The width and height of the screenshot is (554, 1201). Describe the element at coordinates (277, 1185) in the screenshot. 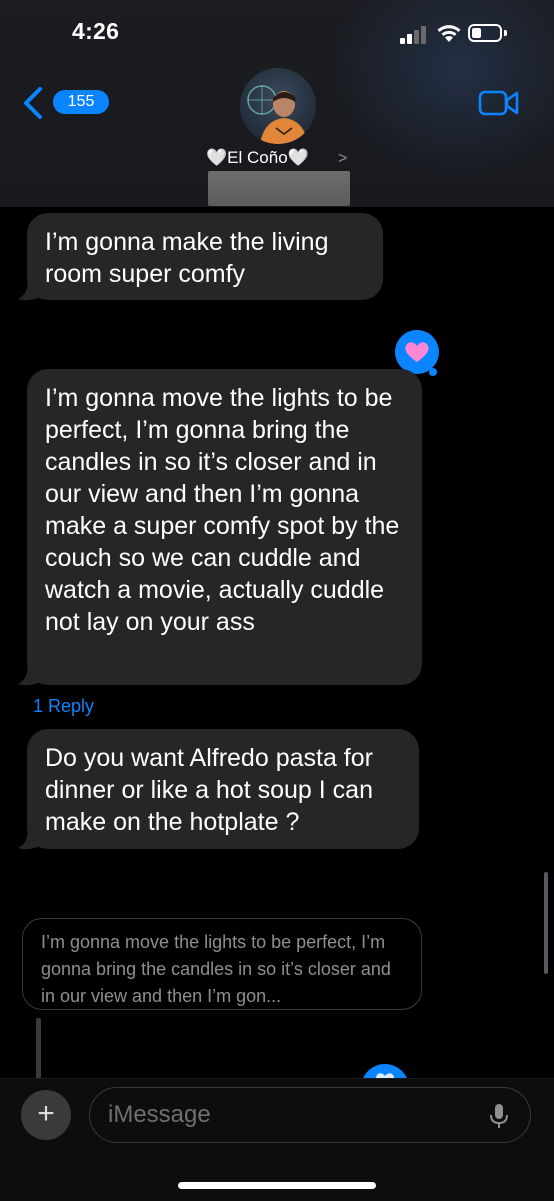

I see `home-indicator` at that location.